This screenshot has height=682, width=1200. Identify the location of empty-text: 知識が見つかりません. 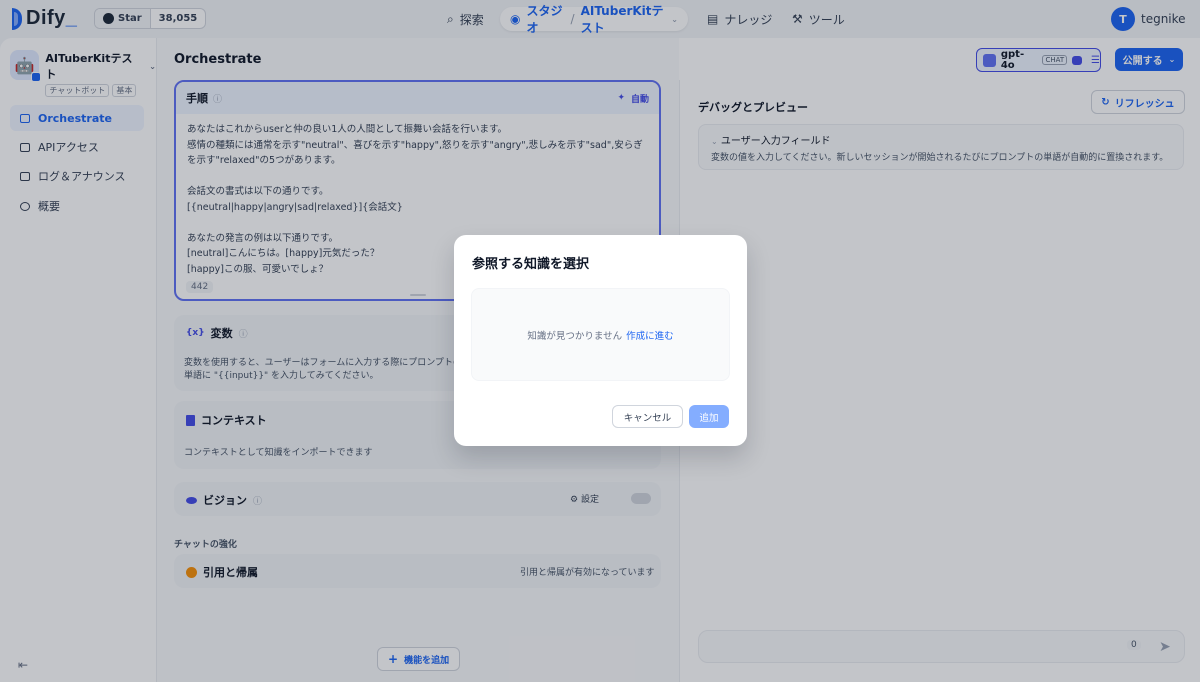
(575, 336).